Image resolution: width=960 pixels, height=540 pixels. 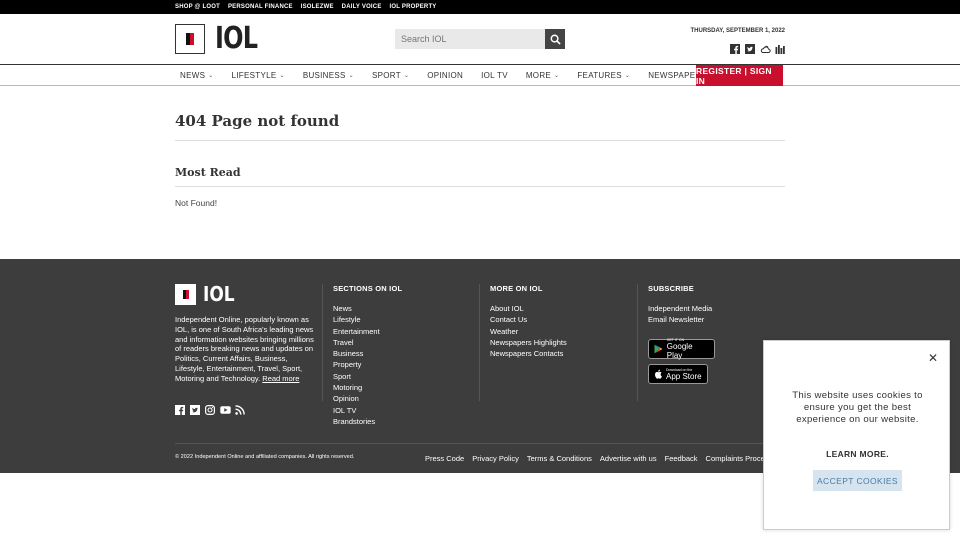 I want to click on footer-section-link-business: Business, so click(x=348, y=353).